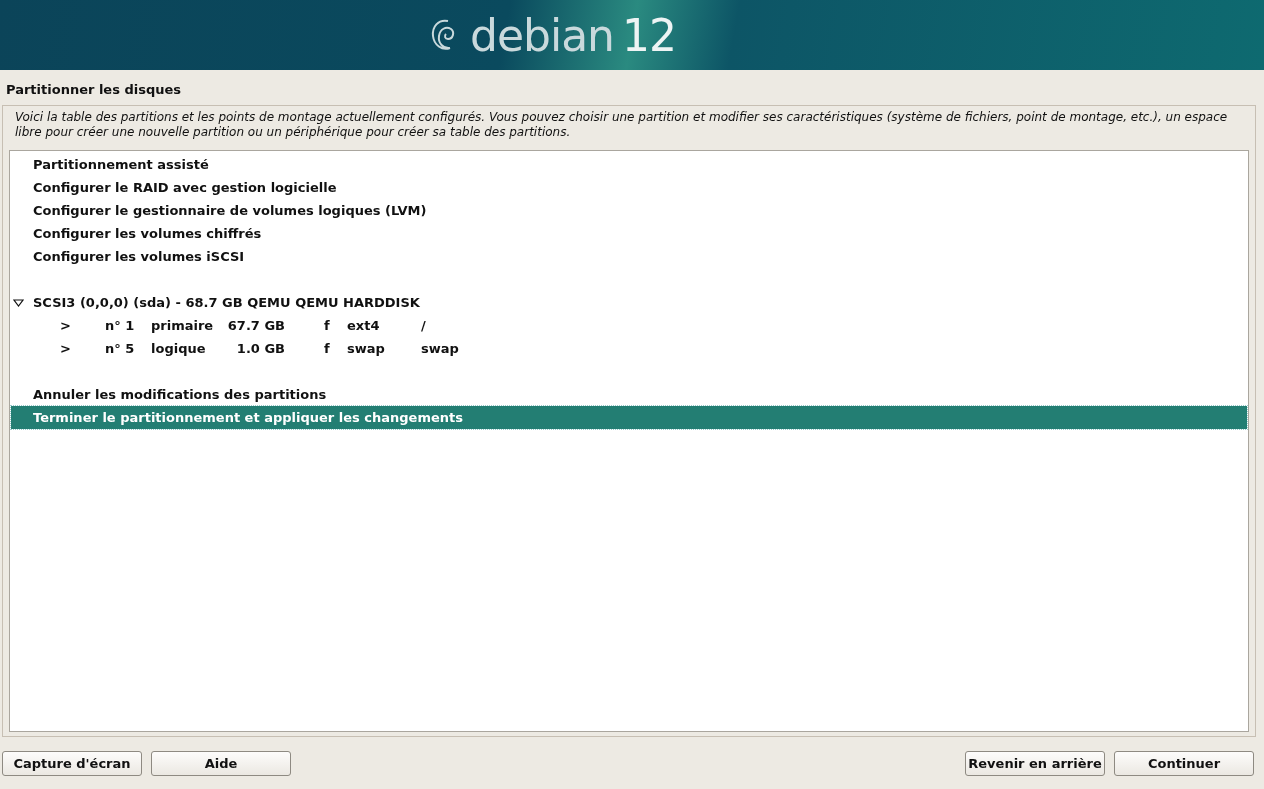 The image size is (1264, 789). What do you see at coordinates (72, 763) in the screenshot?
I see `footer-button: Capture d'écran` at bounding box center [72, 763].